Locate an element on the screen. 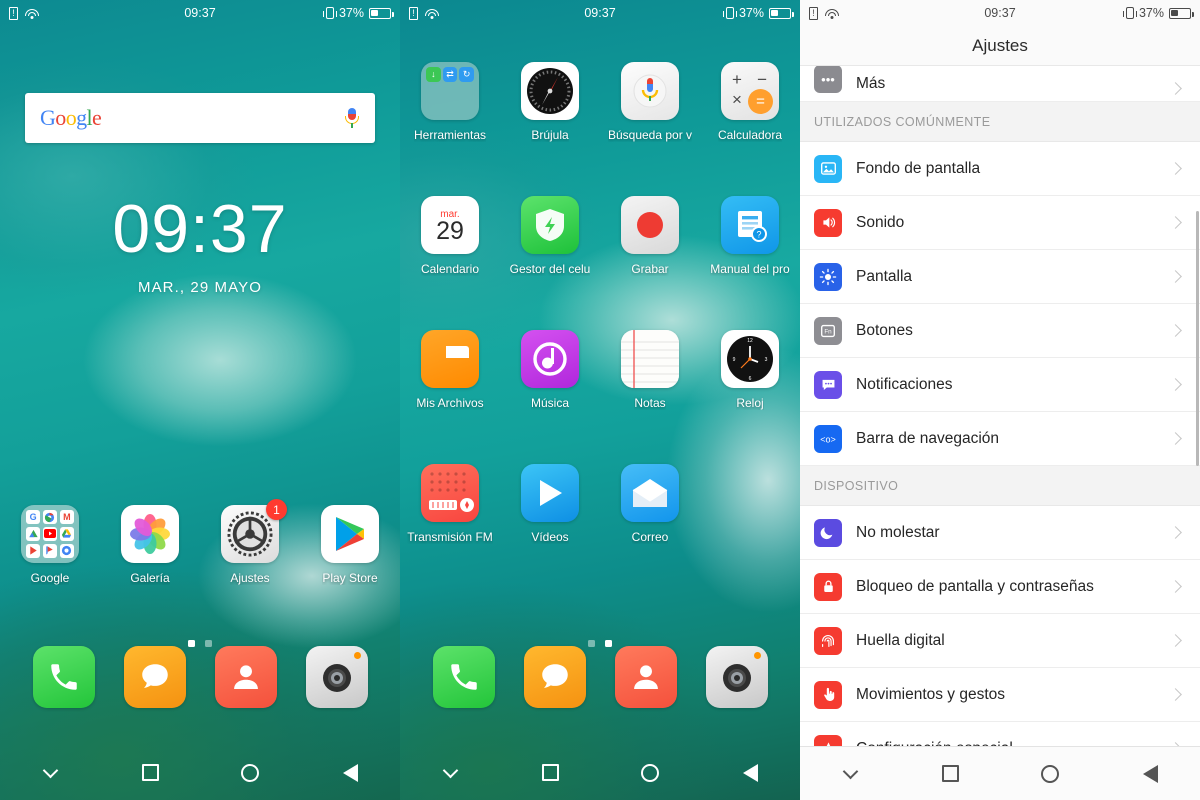 This screenshot has width=1200, height=800. phone-manager-icon is located at coordinates (550, 225).